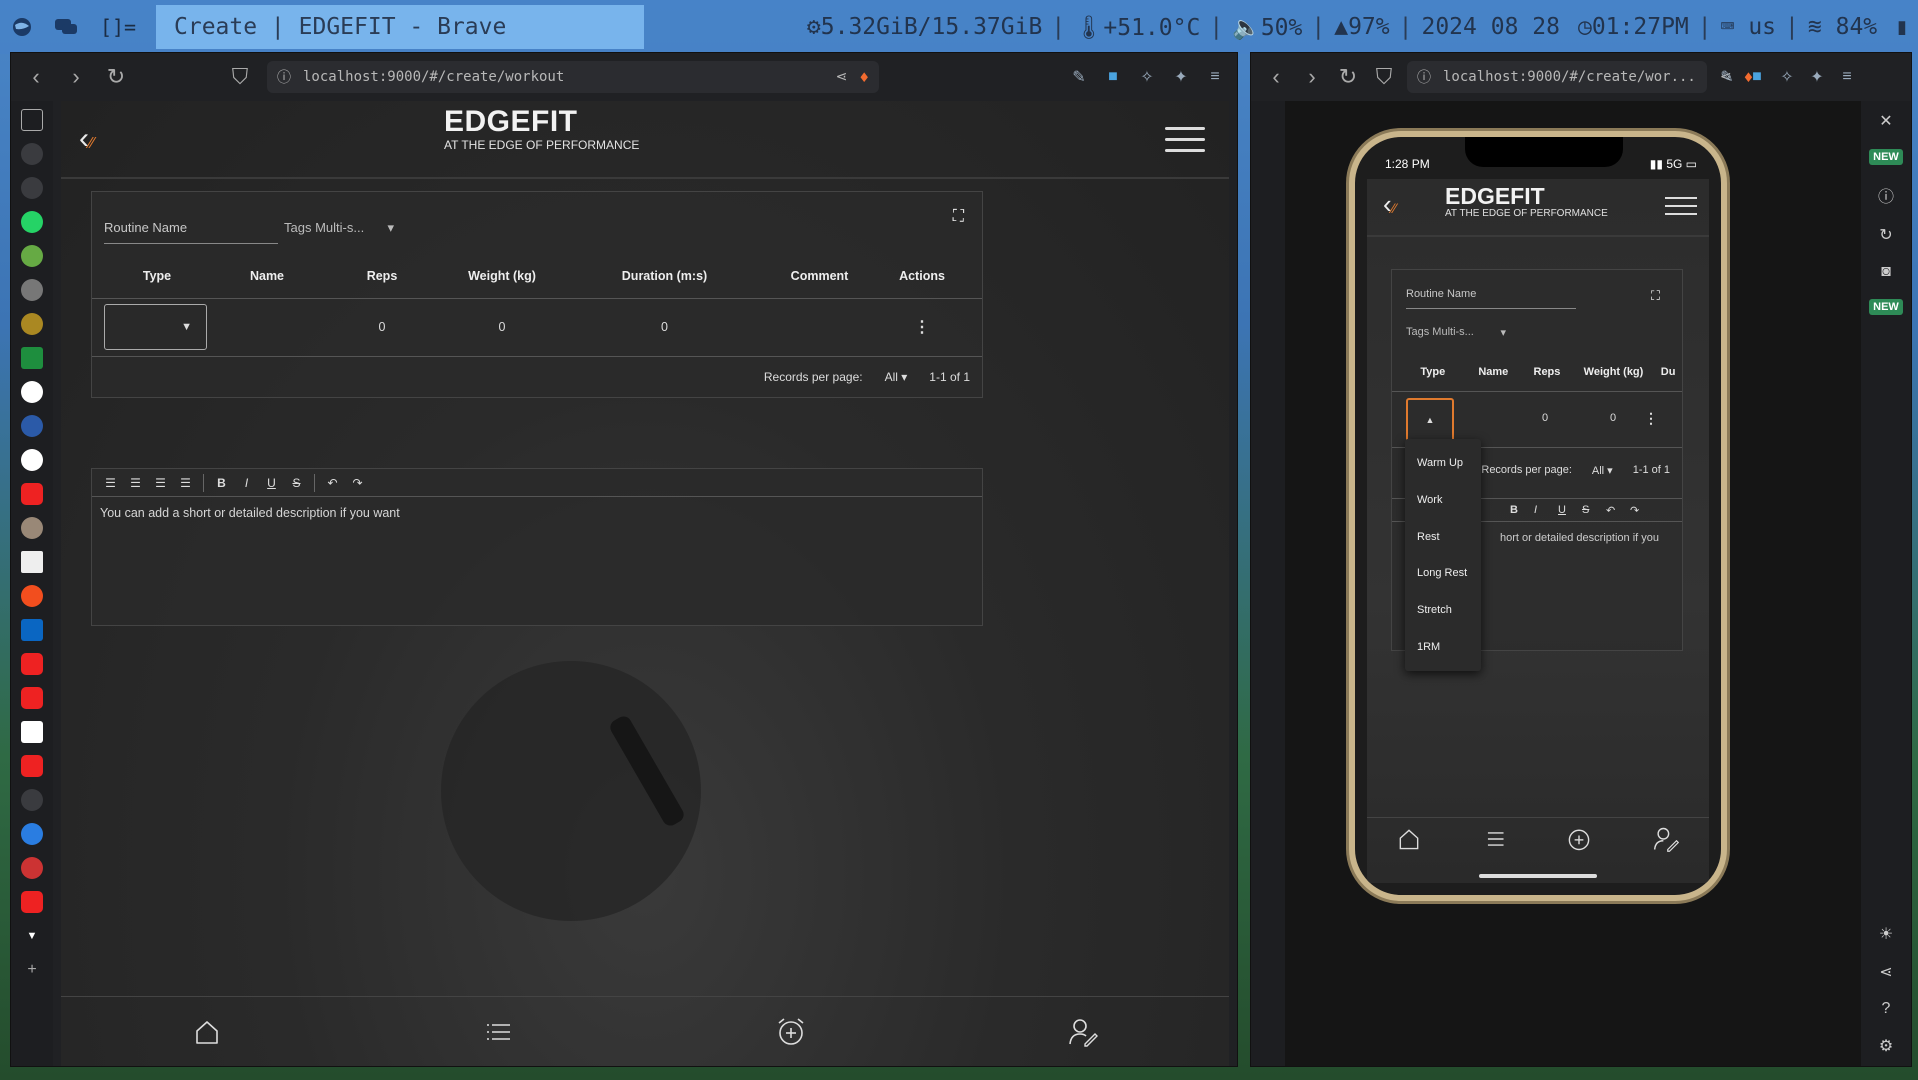  Describe the element at coordinates (1886, 195) in the screenshot. I see `info-icon: ⓘ` at that location.